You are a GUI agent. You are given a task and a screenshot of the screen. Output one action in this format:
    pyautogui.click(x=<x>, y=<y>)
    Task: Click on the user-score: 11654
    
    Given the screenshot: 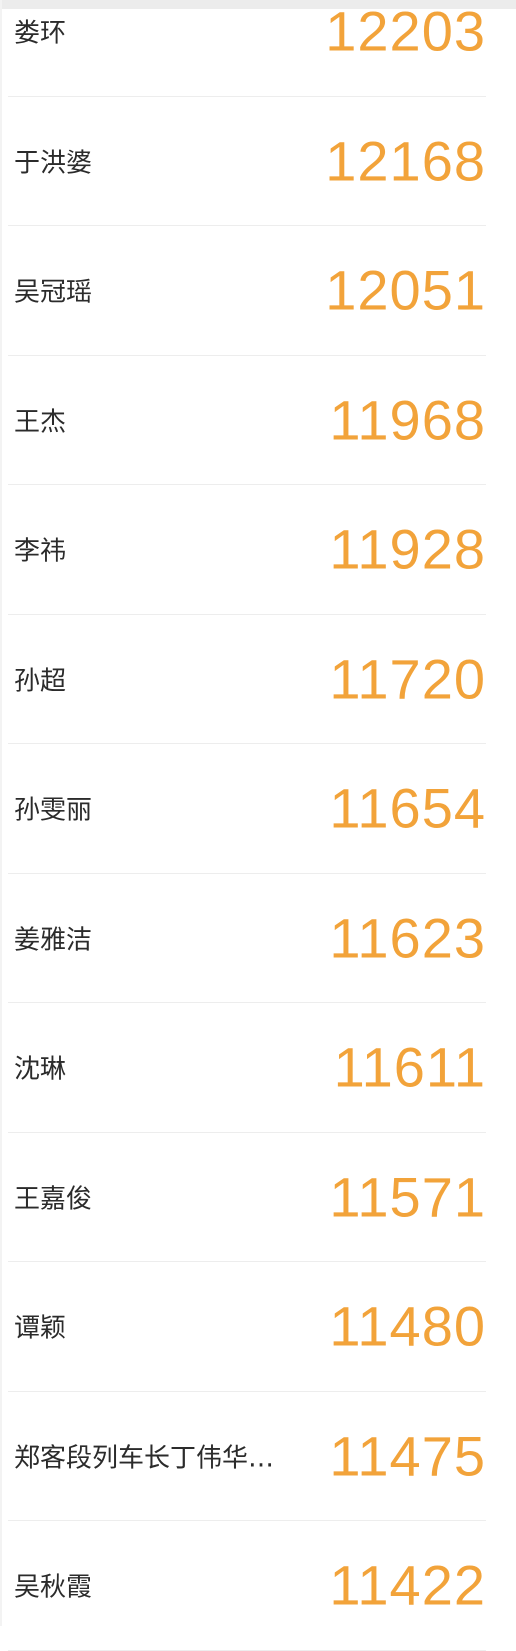 What is the action you would take?
    pyautogui.click(x=407, y=808)
    